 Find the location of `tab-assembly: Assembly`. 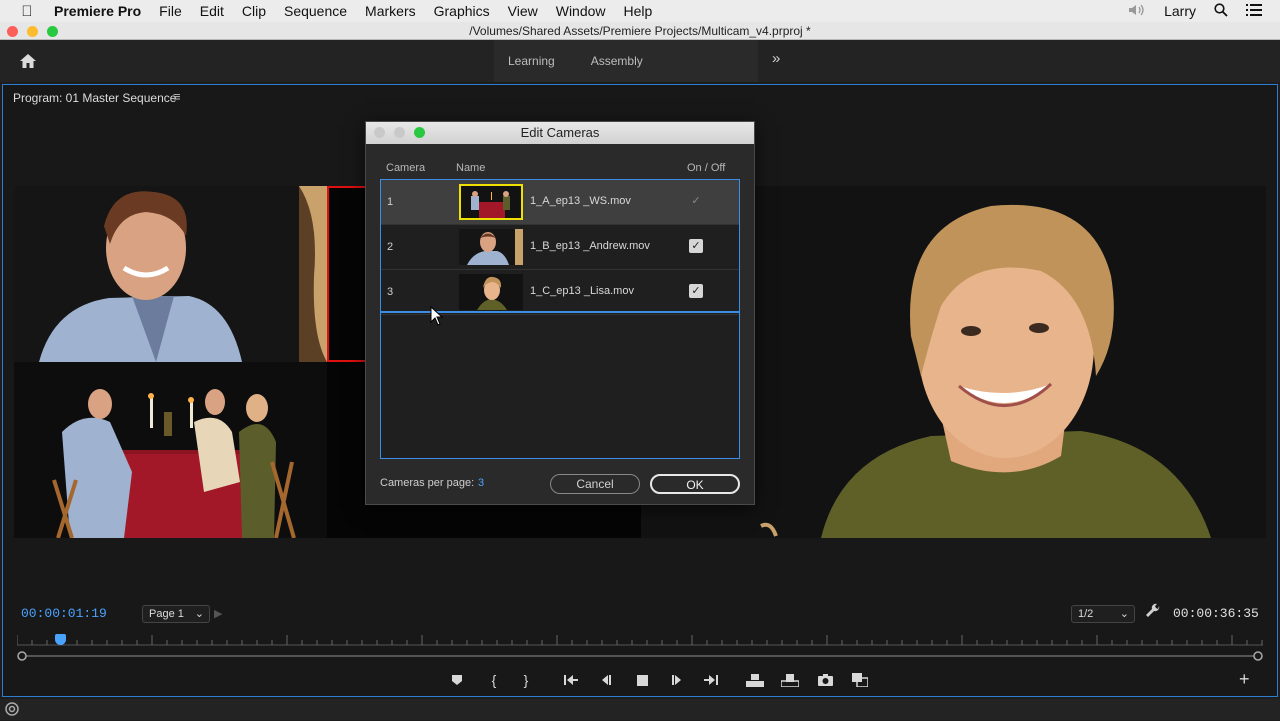

tab-assembly: Assembly is located at coordinates (617, 61).